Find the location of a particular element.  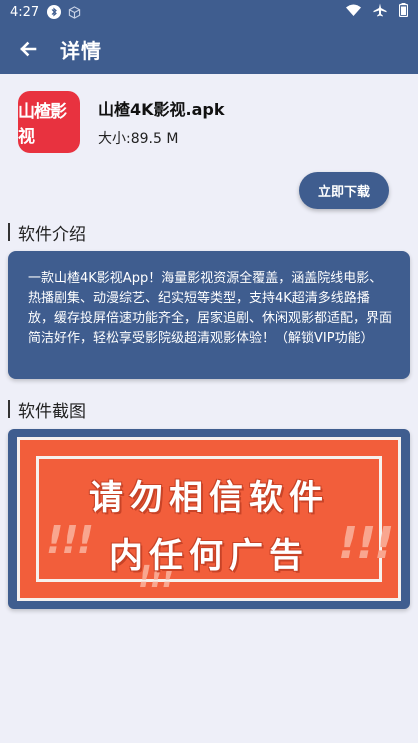

app-size: 大小:89.5 M is located at coordinates (138, 139).